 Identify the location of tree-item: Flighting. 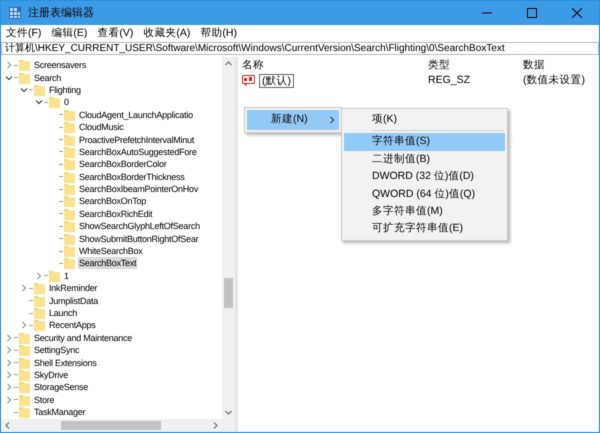
(65, 90).